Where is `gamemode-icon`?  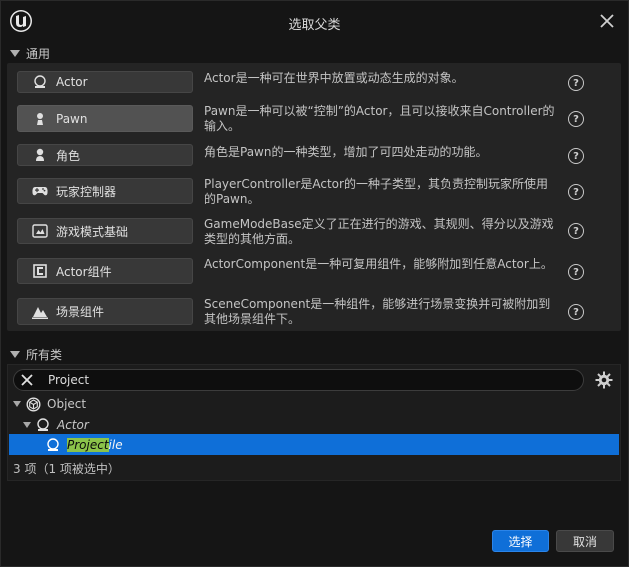
gamemode-icon is located at coordinates (40, 231).